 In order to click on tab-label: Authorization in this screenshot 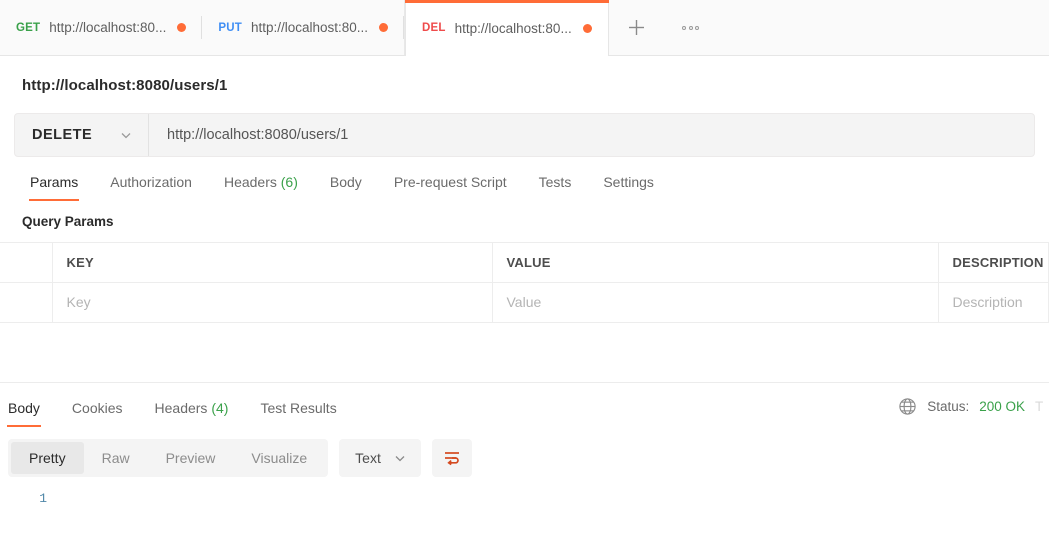, I will do `click(151, 182)`.